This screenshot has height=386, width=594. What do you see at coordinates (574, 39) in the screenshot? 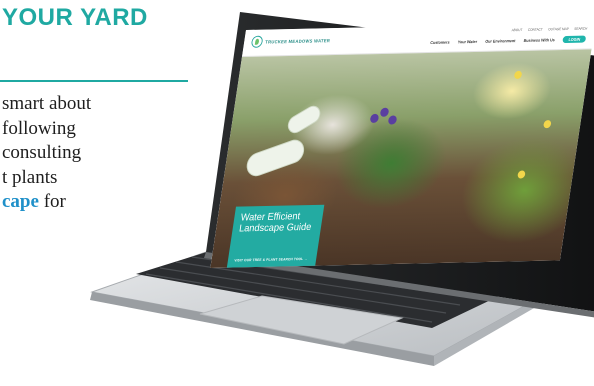
I see `login-button: LOGIN` at bounding box center [574, 39].